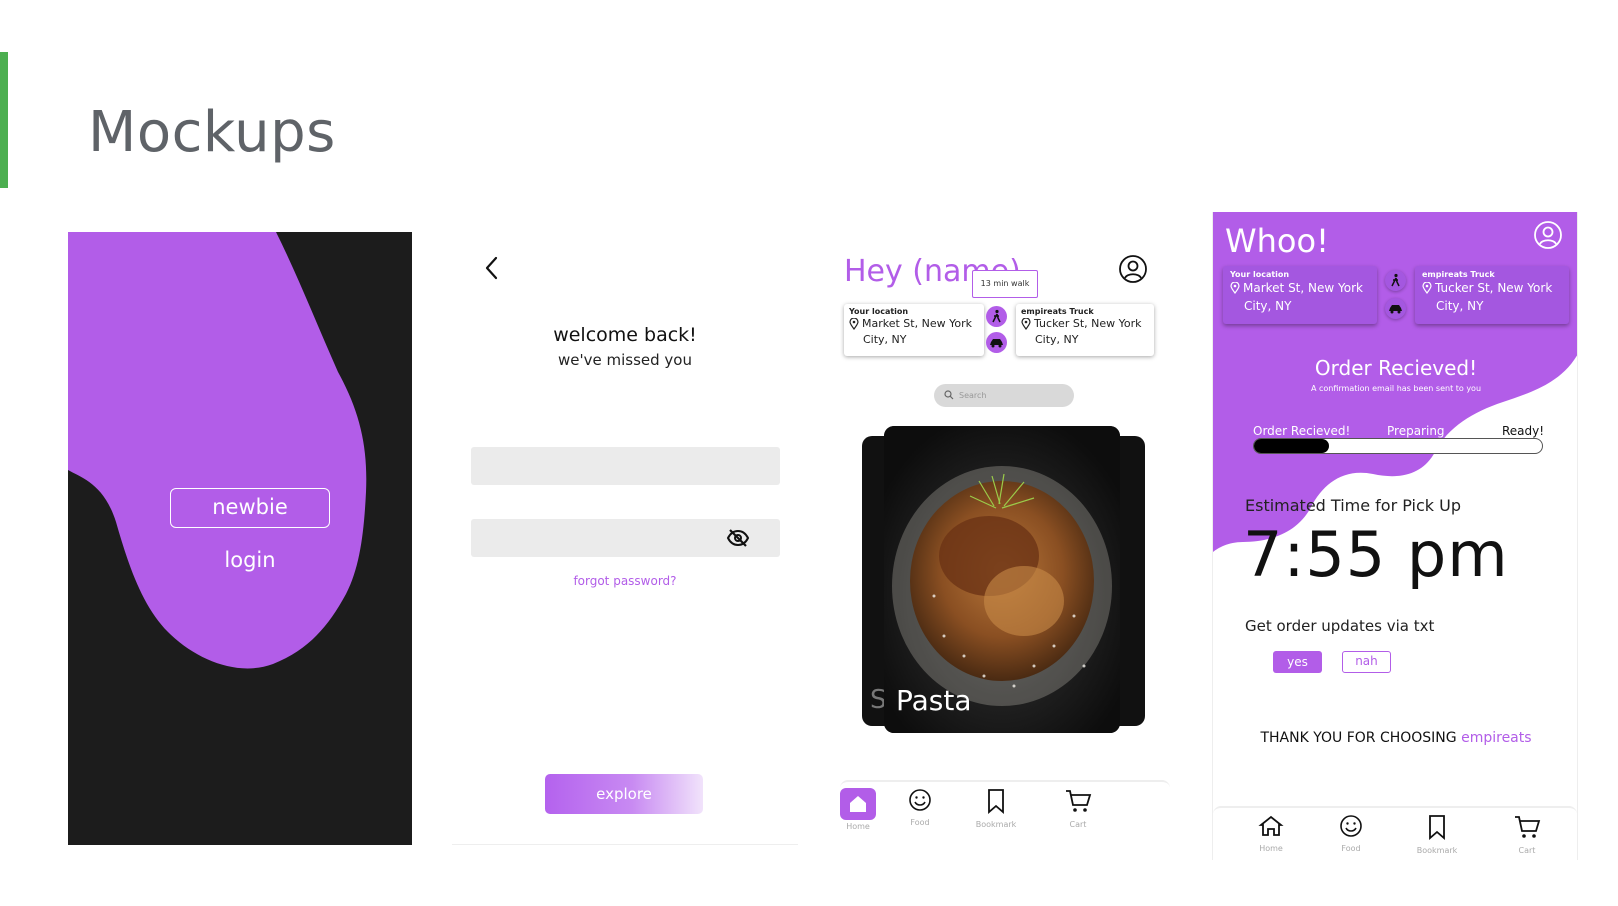 This screenshot has height=906, width=1618. What do you see at coordinates (1002, 579) in the screenshot?
I see `food-card-pasta: Pasta` at bounding box center [1002, 579].